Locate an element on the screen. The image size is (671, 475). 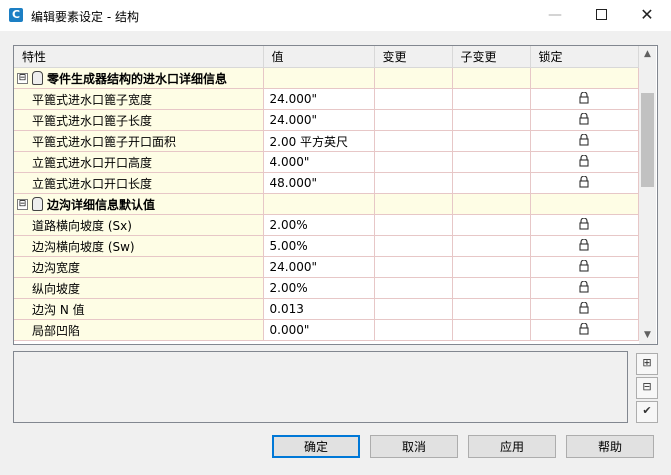
vertical-scrollbar: ▲ ▼ is located at coordinates (647, 195).